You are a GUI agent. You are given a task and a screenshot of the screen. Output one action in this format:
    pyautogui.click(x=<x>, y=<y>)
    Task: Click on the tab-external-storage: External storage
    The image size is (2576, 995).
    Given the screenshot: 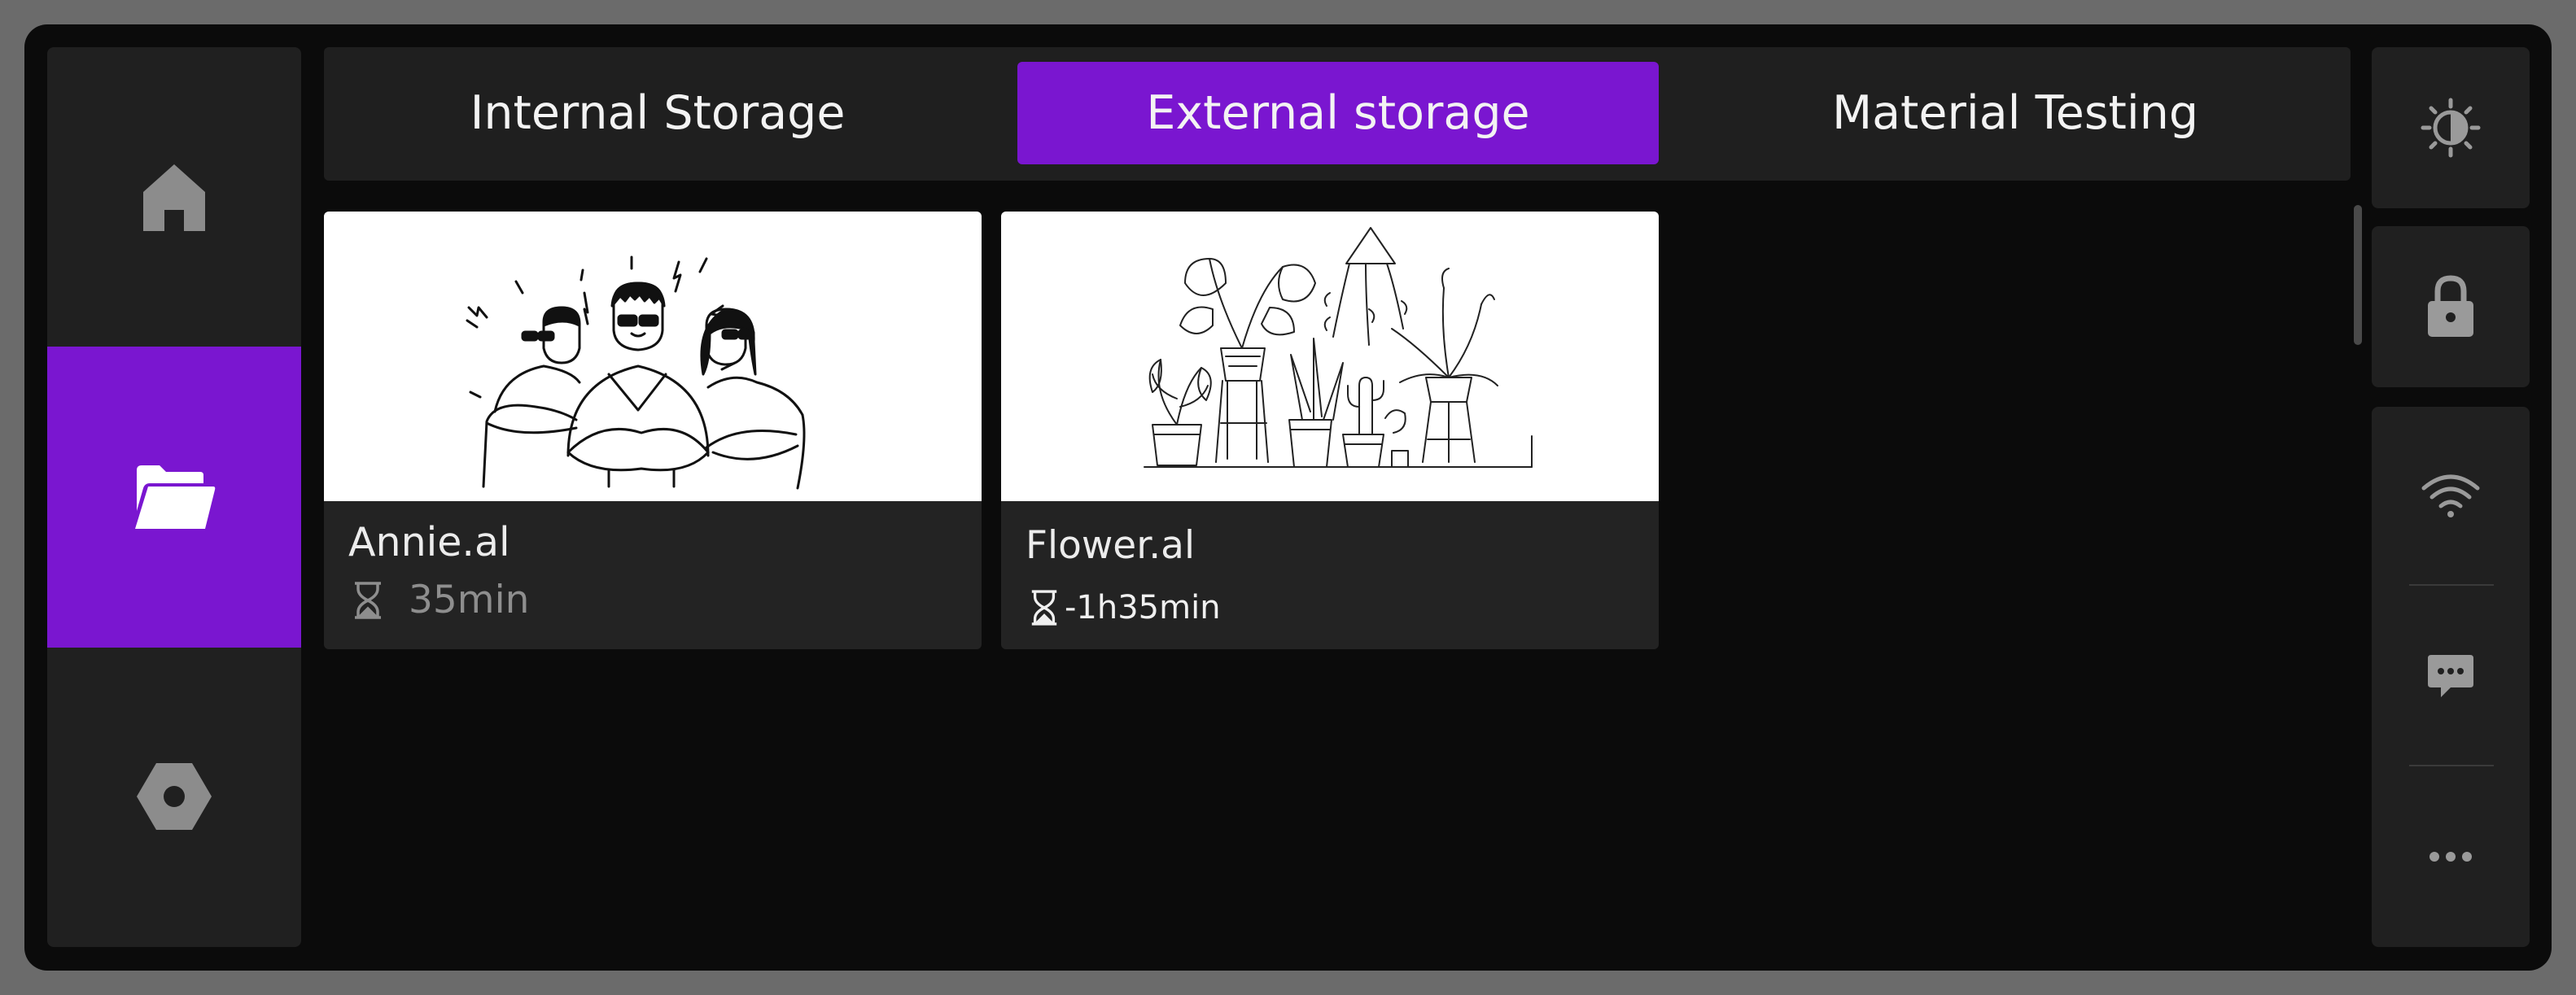 What is the action you would take?
    pyautogui.click(x=1338, y=113)
    